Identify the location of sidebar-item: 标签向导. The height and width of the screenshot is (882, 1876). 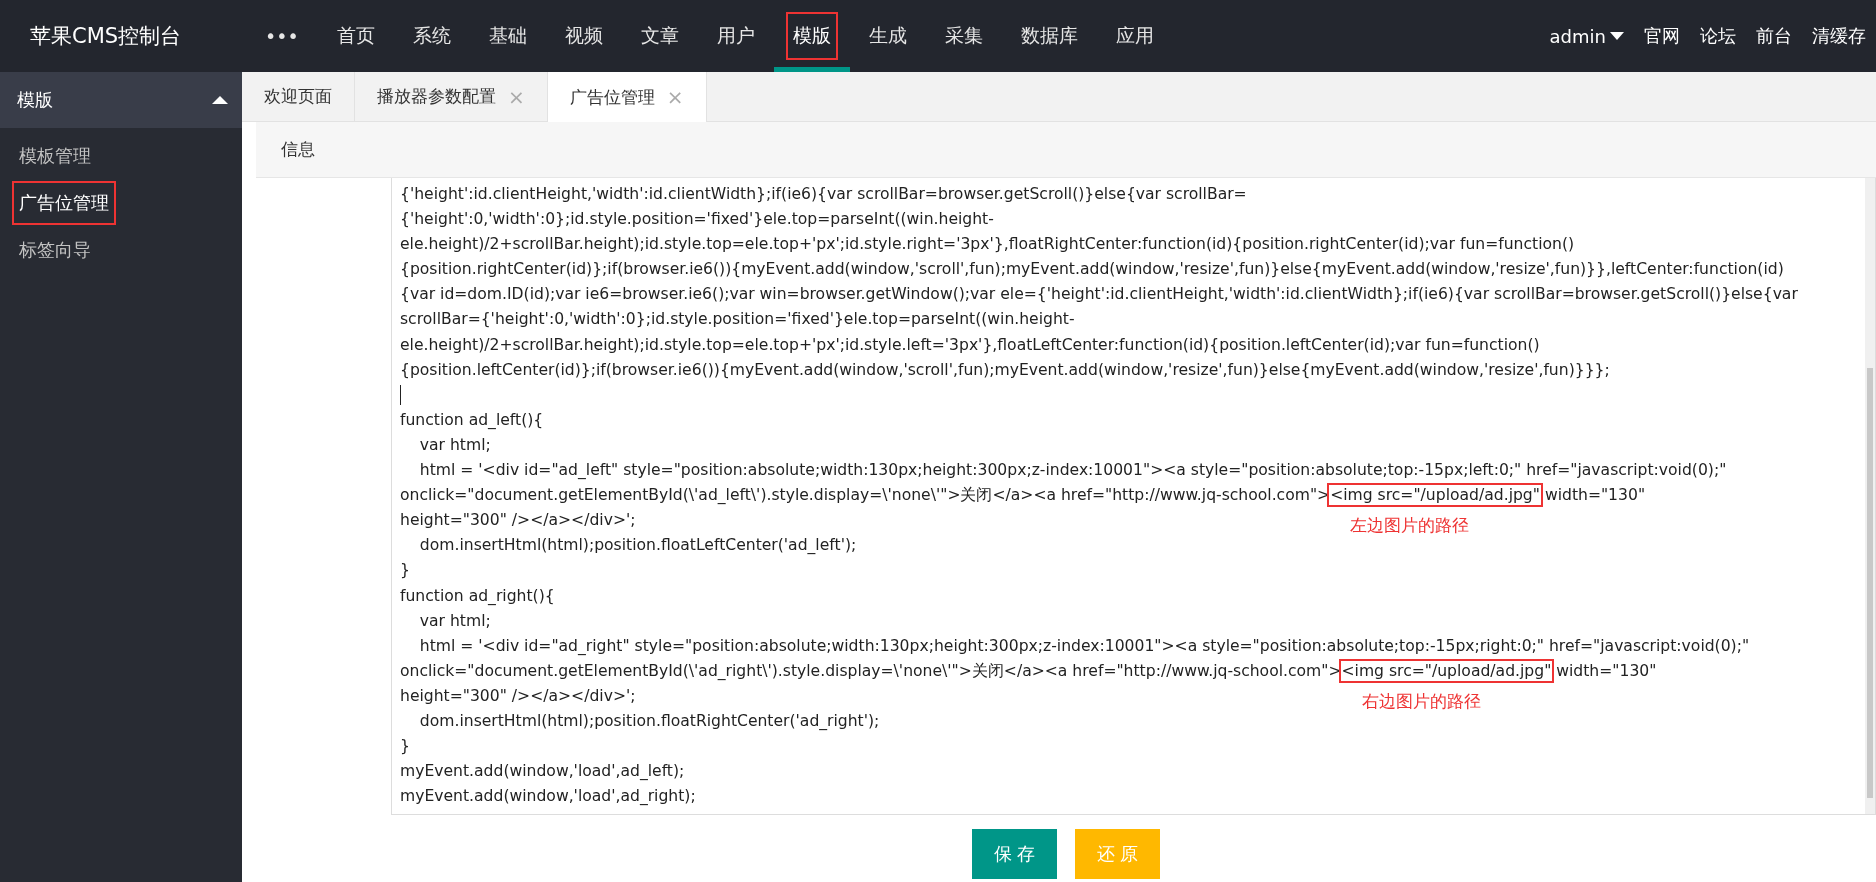
(55, 249).